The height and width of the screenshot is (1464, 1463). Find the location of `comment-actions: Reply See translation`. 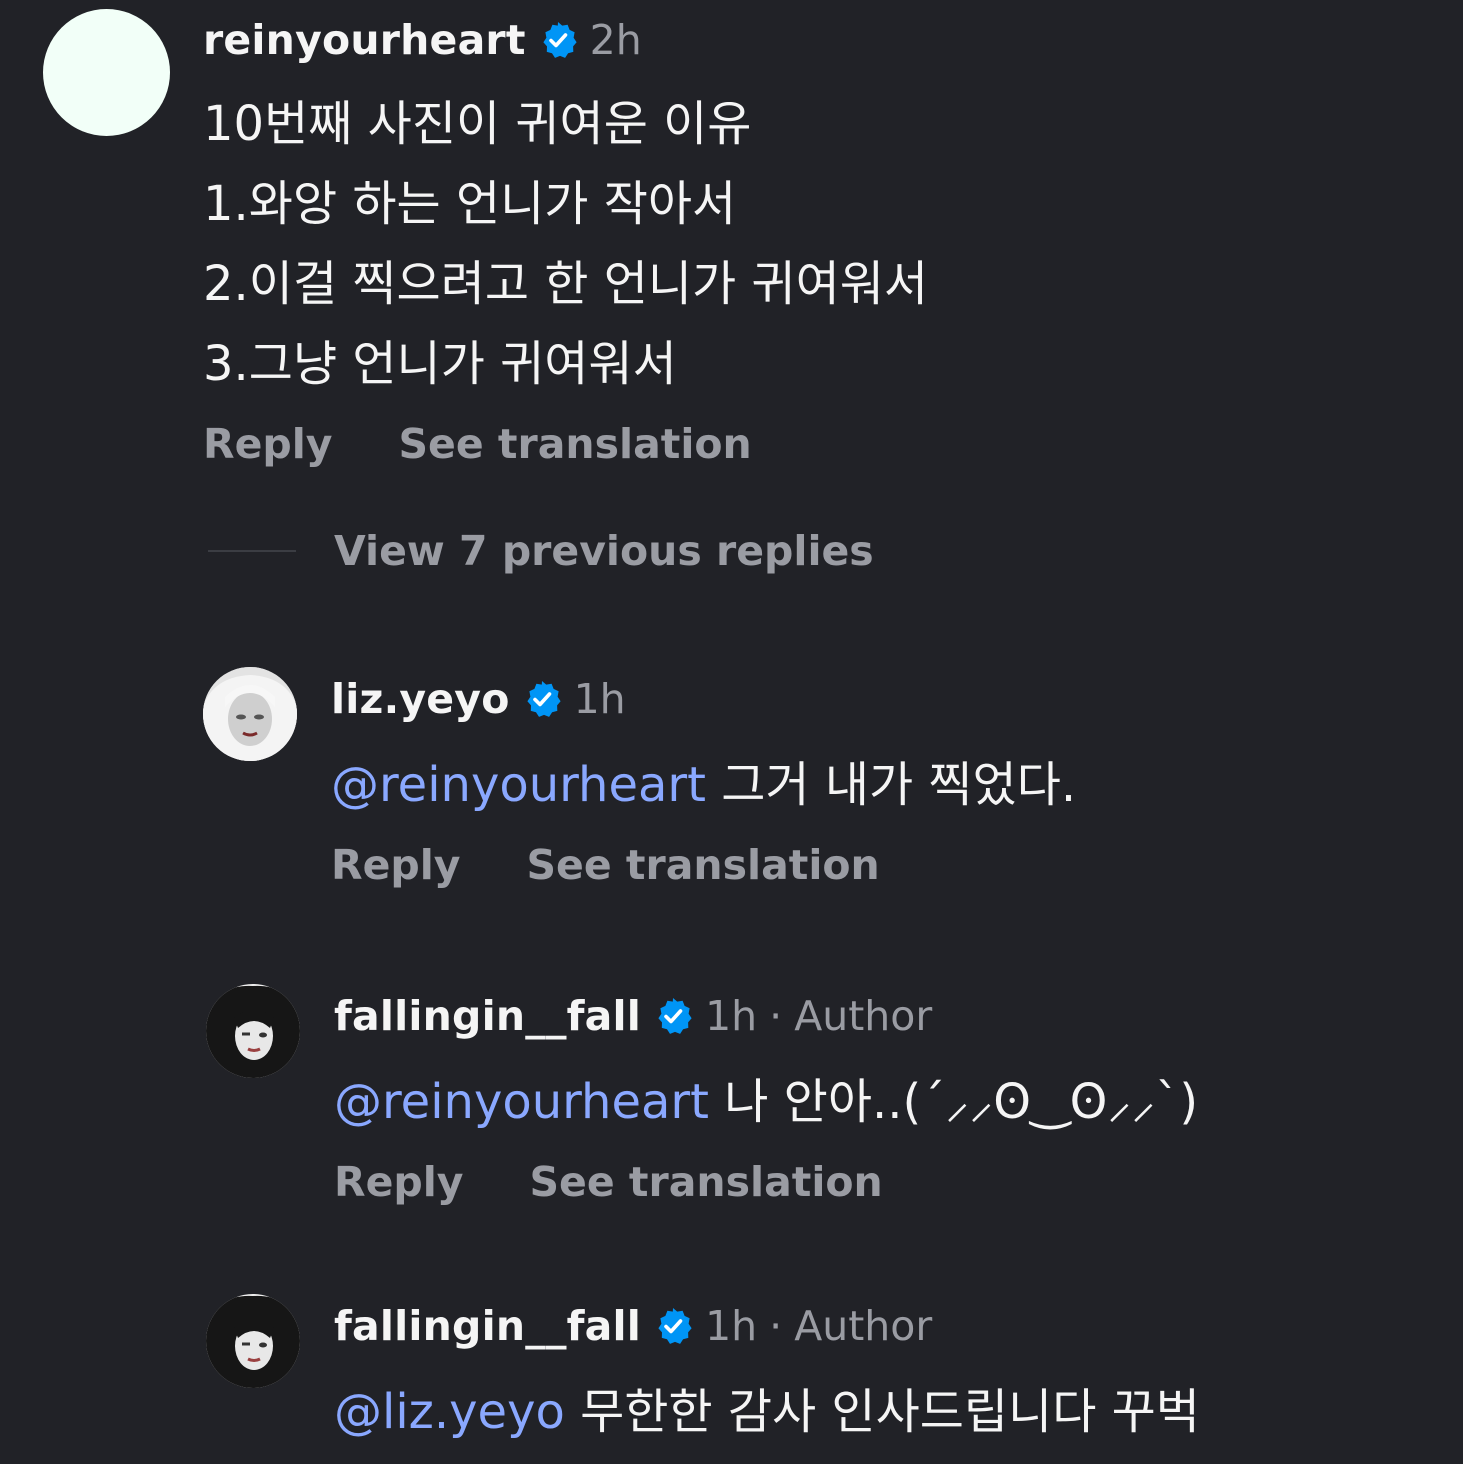

comment-actions: Reply See translation is located at coordinates (477, 444).